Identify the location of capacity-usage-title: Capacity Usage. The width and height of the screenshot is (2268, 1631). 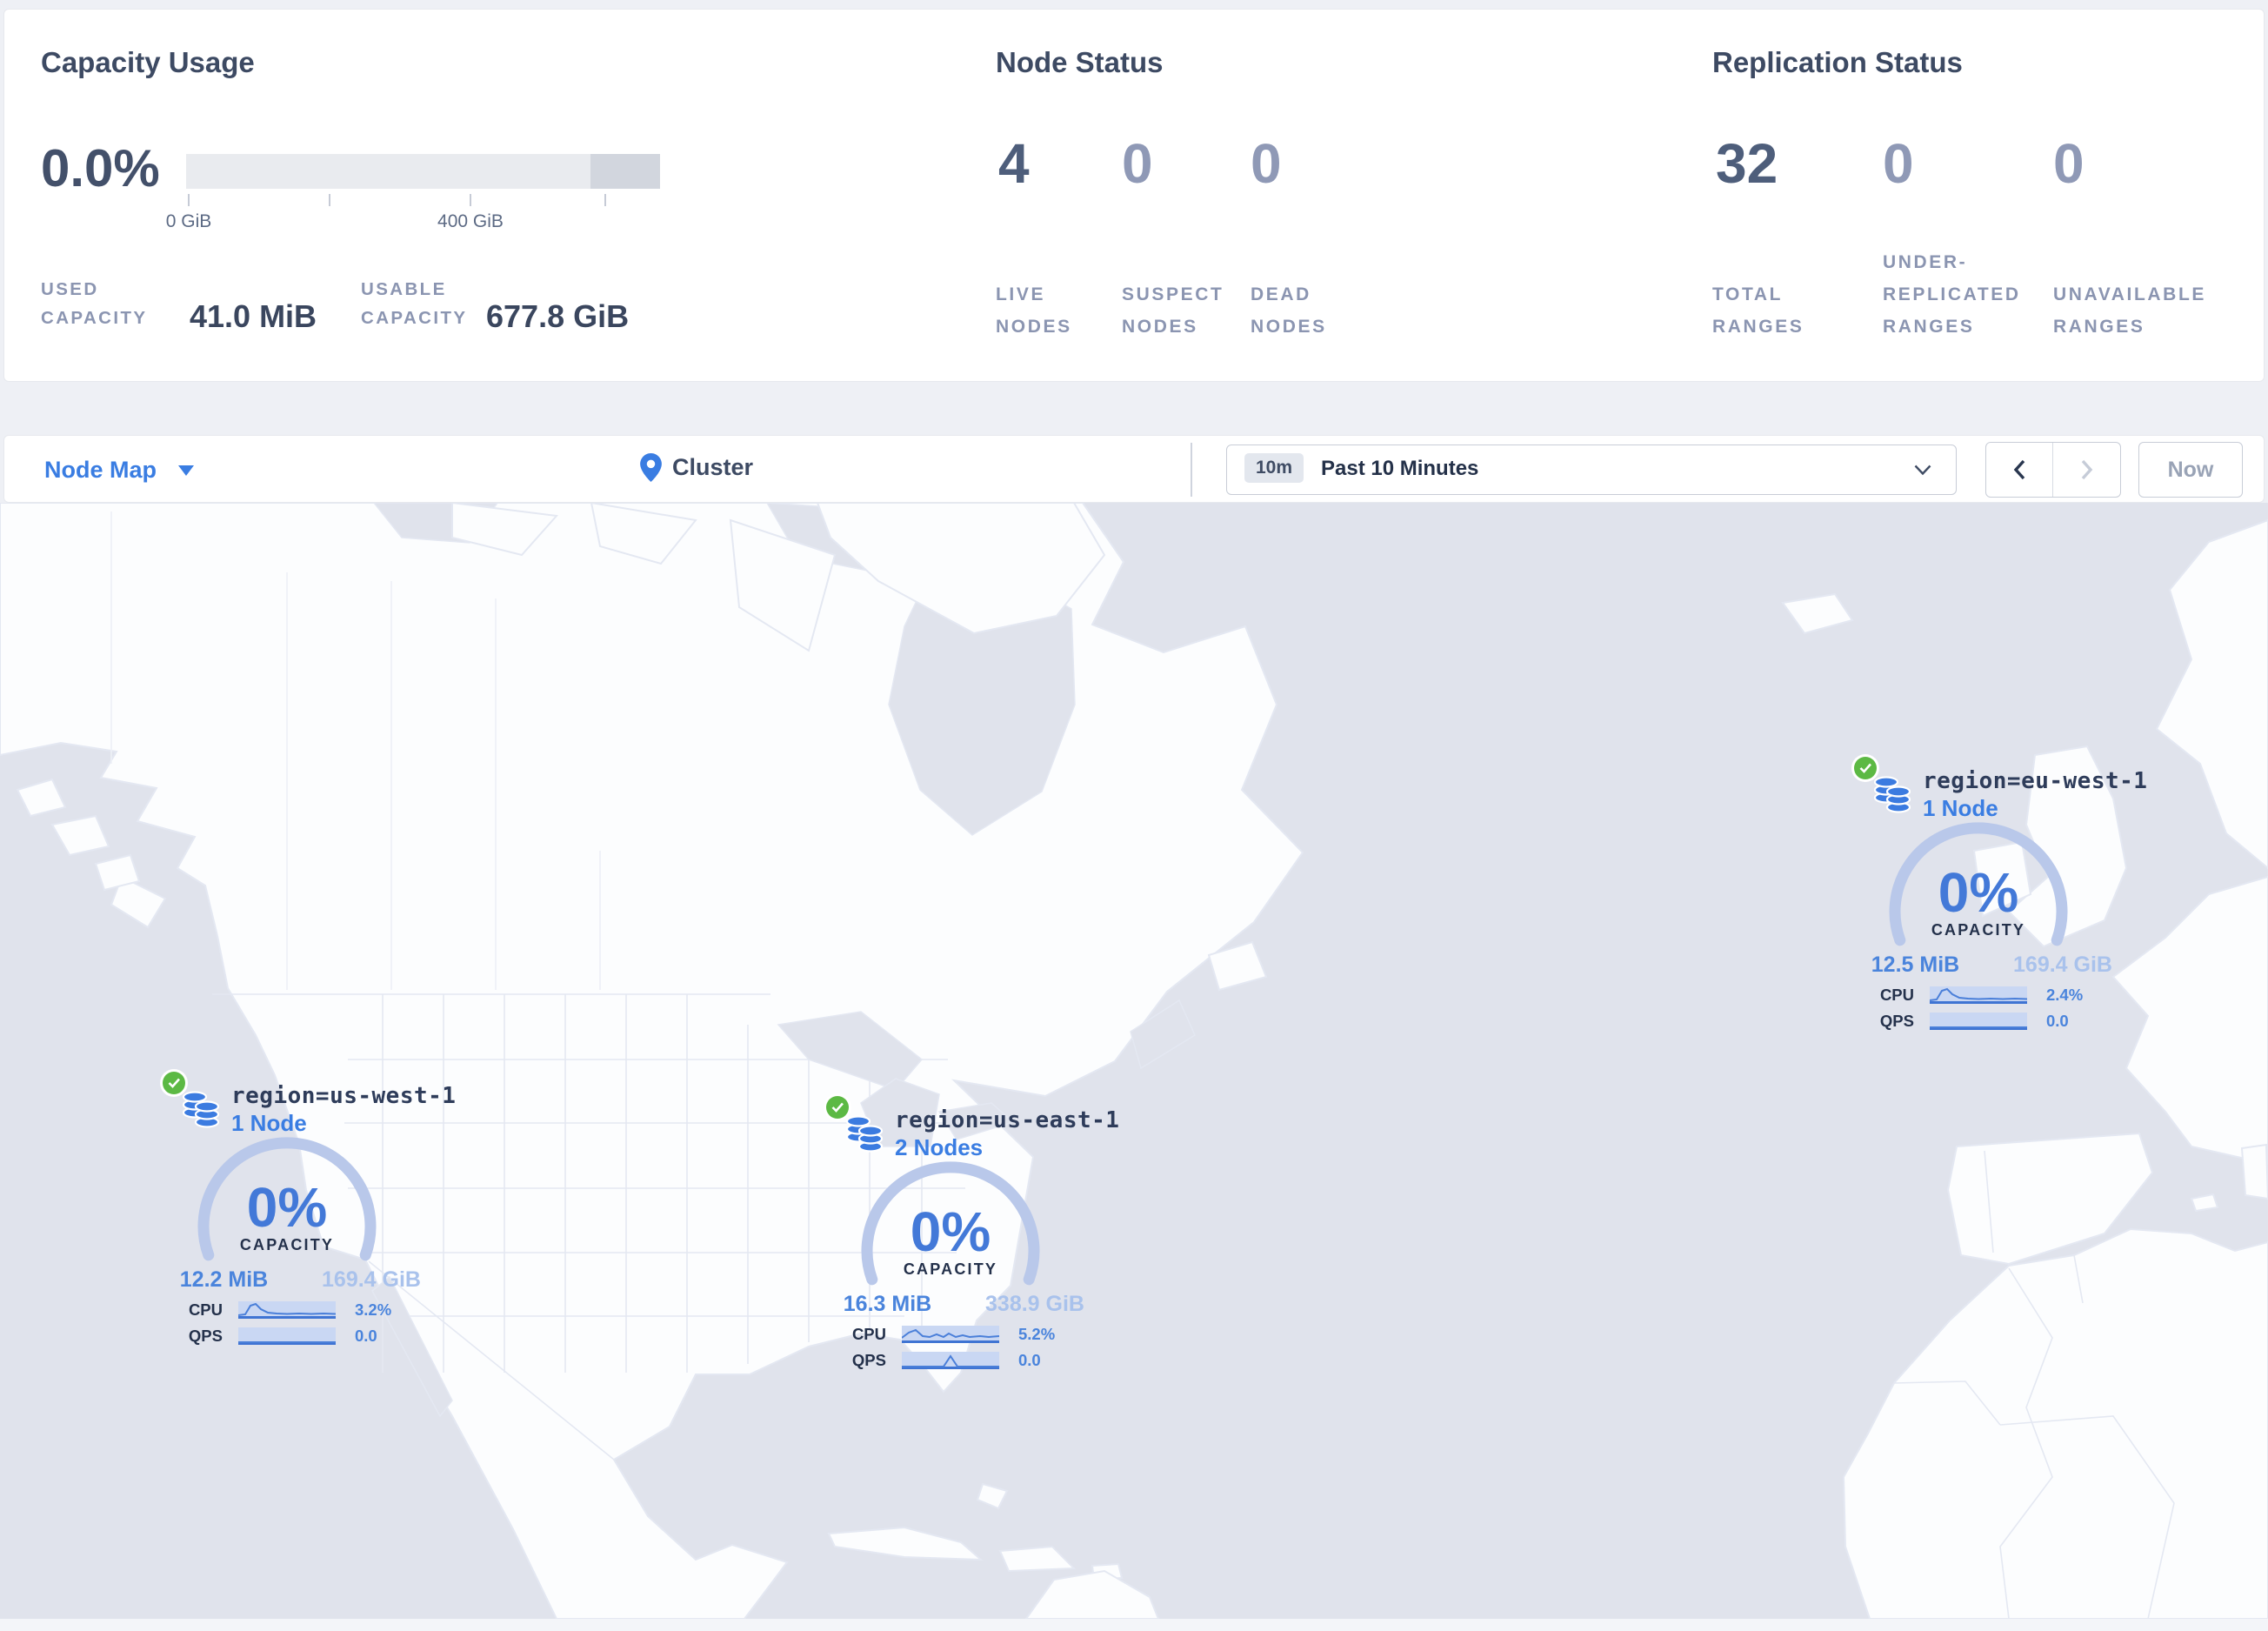
(148, 62).